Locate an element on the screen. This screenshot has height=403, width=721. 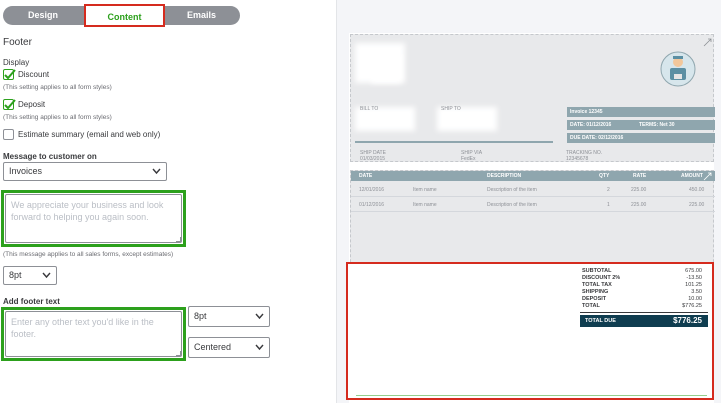
row-qty: 1 is located at coordinates (608, 205).